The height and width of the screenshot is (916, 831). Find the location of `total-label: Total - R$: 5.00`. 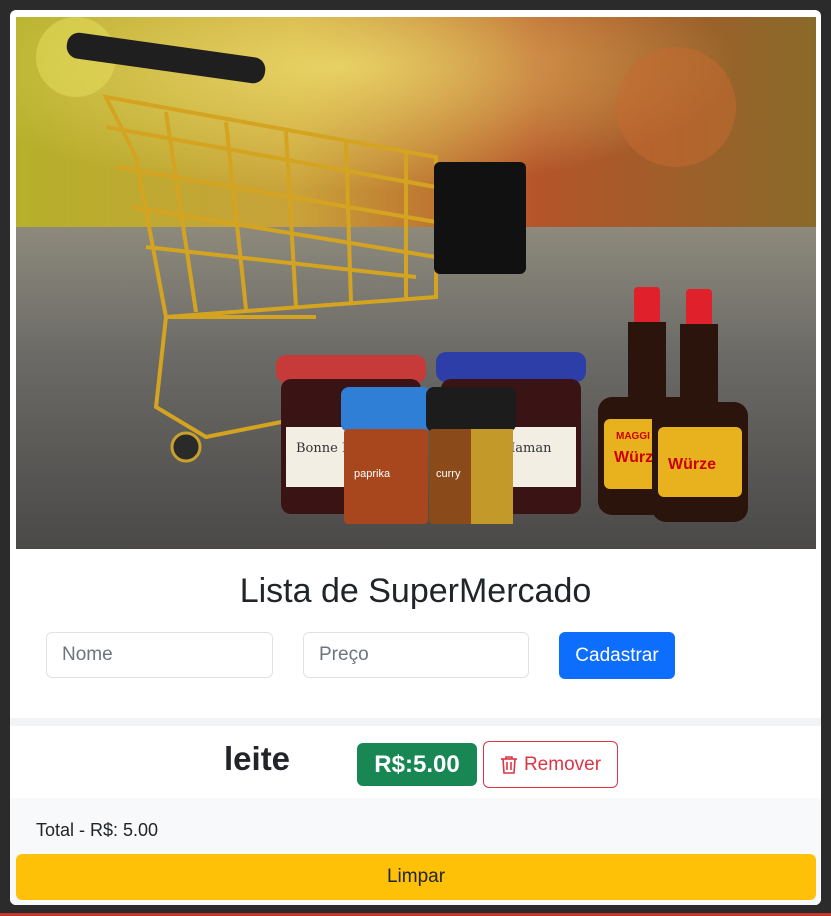

total-label: Total - R$: 5.00 is located at coordinates (97, 830).